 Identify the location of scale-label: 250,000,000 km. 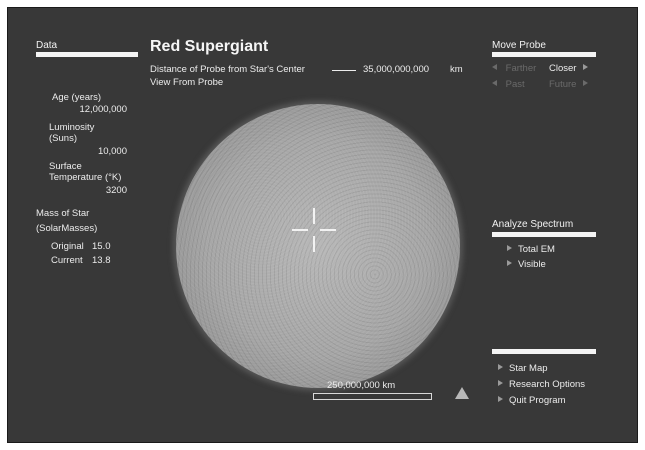
(361, 385).